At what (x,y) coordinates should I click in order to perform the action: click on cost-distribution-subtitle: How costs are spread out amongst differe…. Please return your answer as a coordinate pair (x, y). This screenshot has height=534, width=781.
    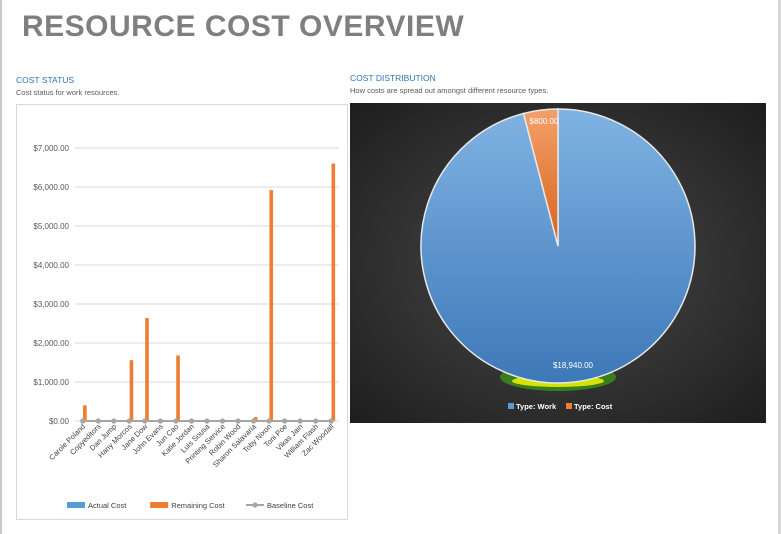
    Looking at the image, I should click on (449, 90).